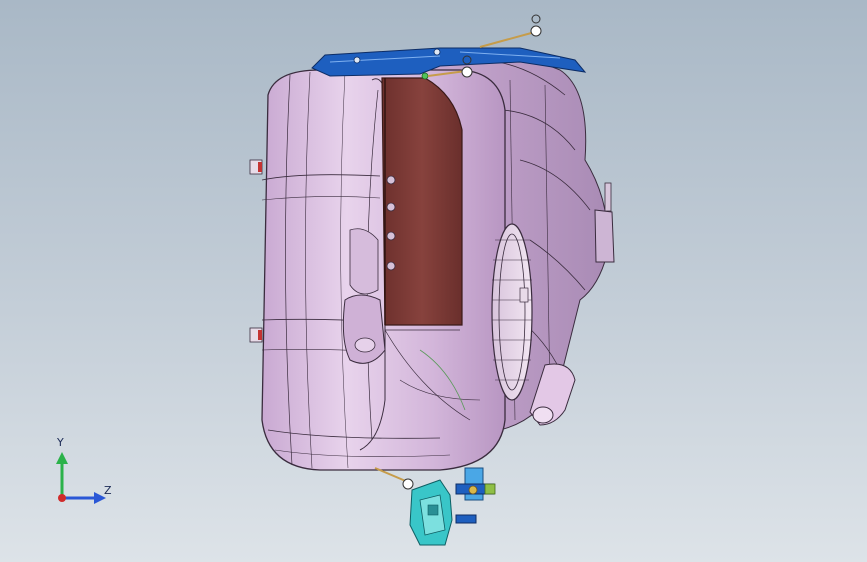  What do you see at coordinates (62, 458) in the screenshot?
I see `y-axis-arrow` at bounding box center [62, 458].